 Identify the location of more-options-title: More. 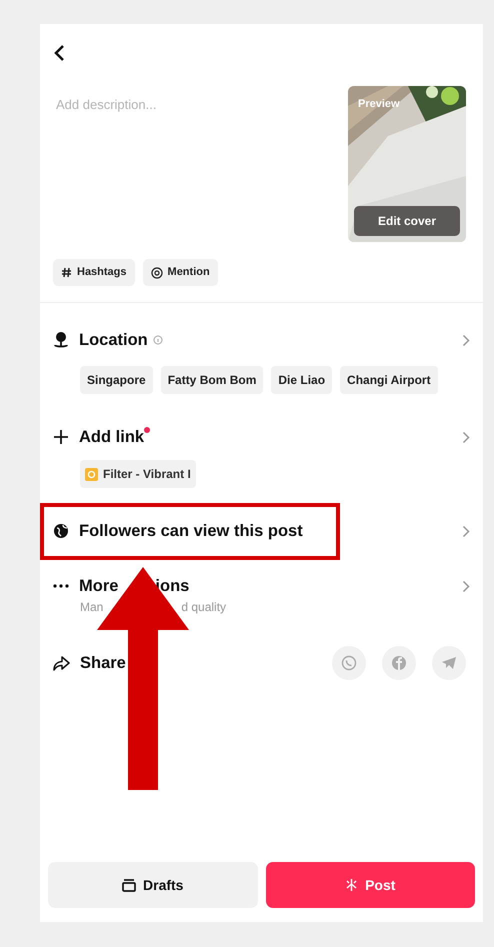
(98, 586).